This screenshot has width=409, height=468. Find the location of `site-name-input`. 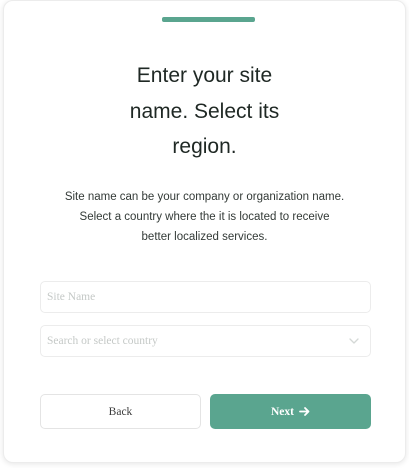

site-name-input is located at coordinates (189, 297).